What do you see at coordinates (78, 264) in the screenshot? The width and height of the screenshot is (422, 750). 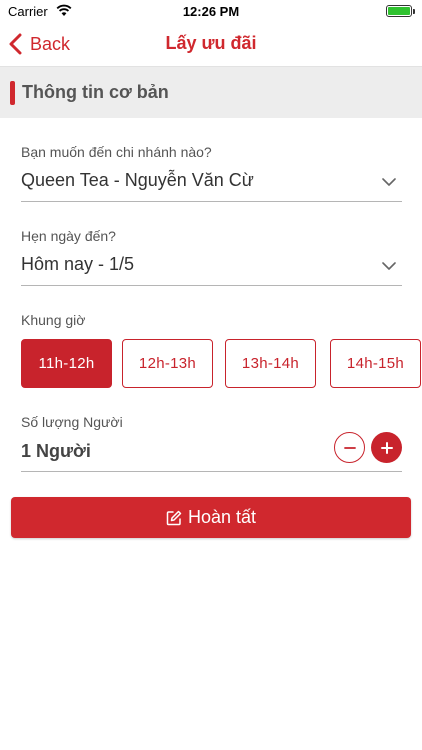 I see `date-value: Hôm nay - 1/5` at bounding box center [78, 264].